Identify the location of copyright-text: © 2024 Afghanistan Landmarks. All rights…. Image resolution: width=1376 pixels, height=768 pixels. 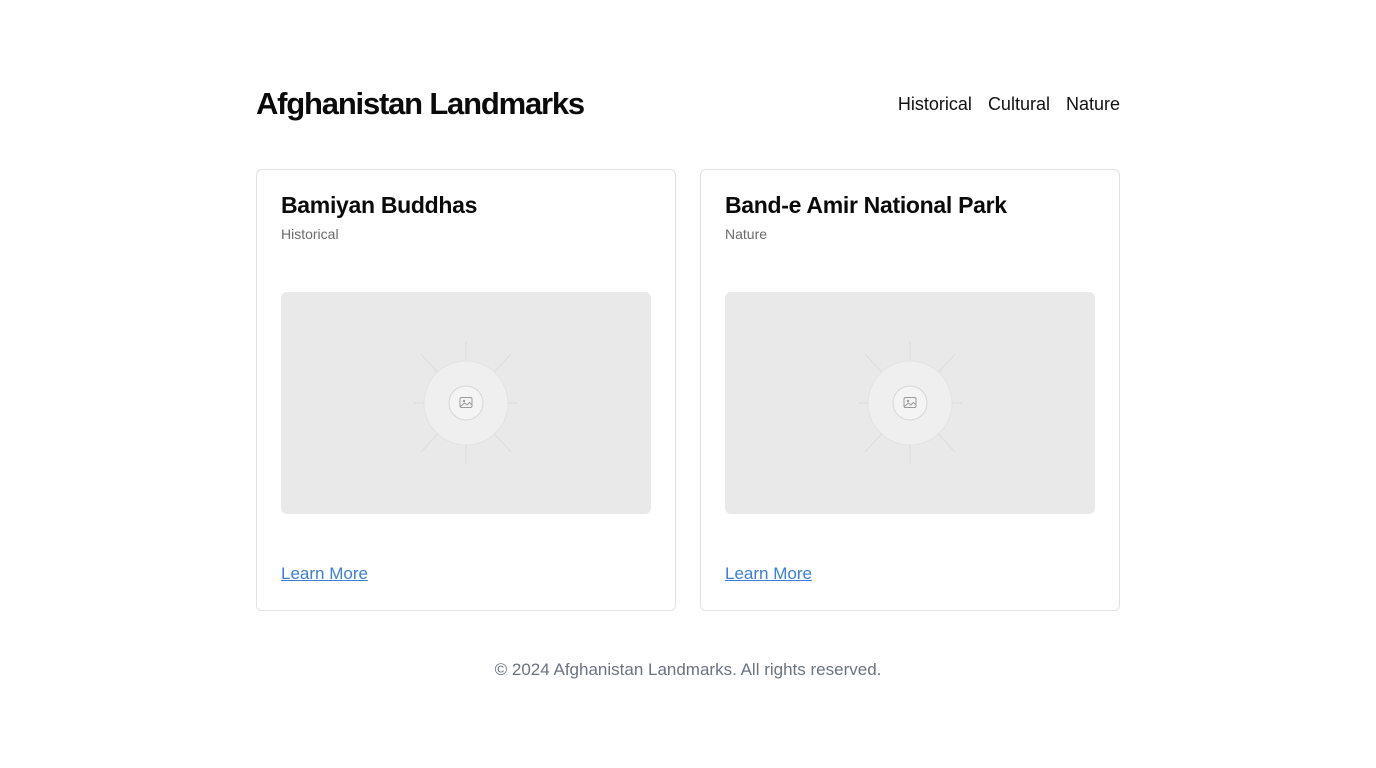
(688, 669).